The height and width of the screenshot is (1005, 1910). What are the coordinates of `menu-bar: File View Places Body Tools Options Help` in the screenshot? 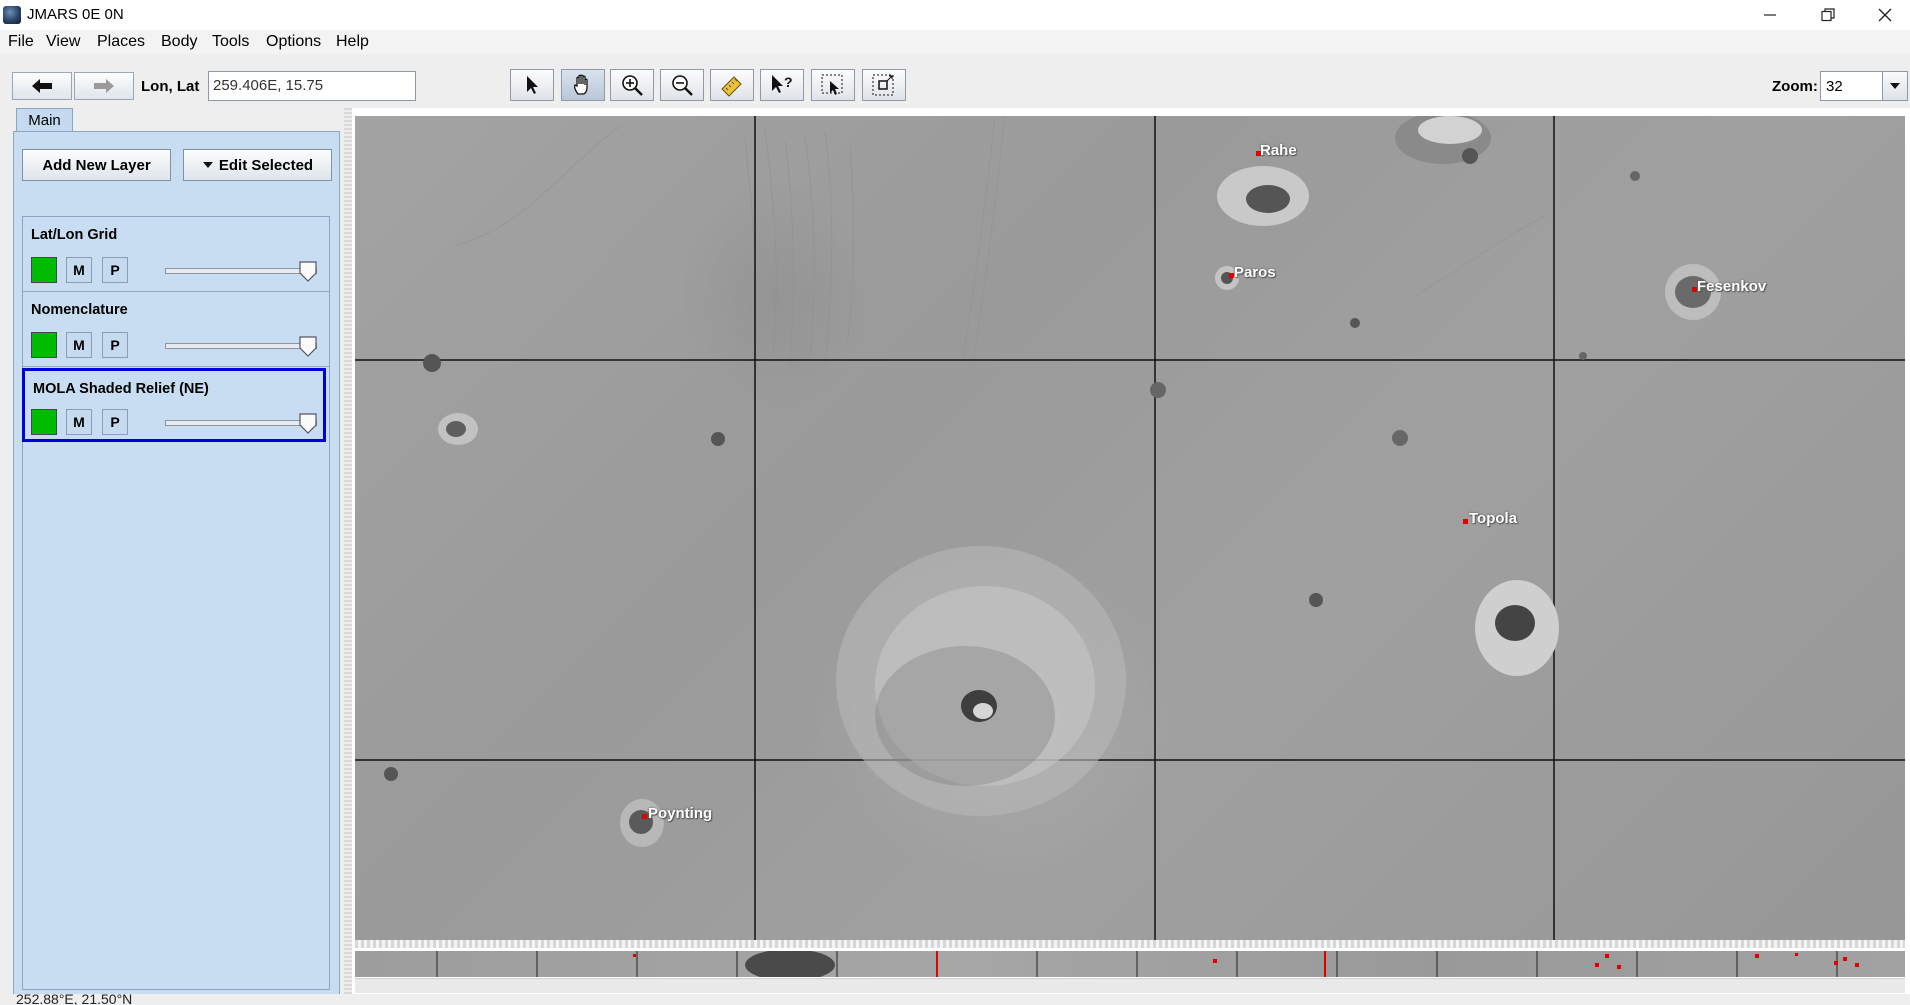 It's located at (955, 42).